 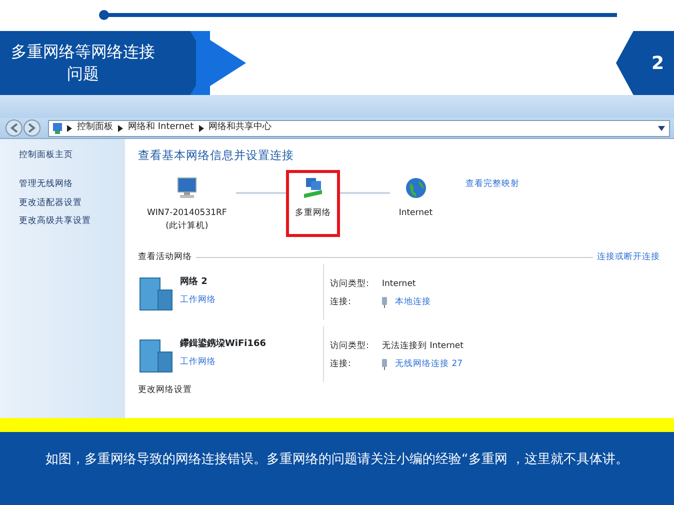 What do you see at coordinates (187, 226) in the screenshot?
I see `node-sublabel: (此计算机)` at bounding box center [187, 226].